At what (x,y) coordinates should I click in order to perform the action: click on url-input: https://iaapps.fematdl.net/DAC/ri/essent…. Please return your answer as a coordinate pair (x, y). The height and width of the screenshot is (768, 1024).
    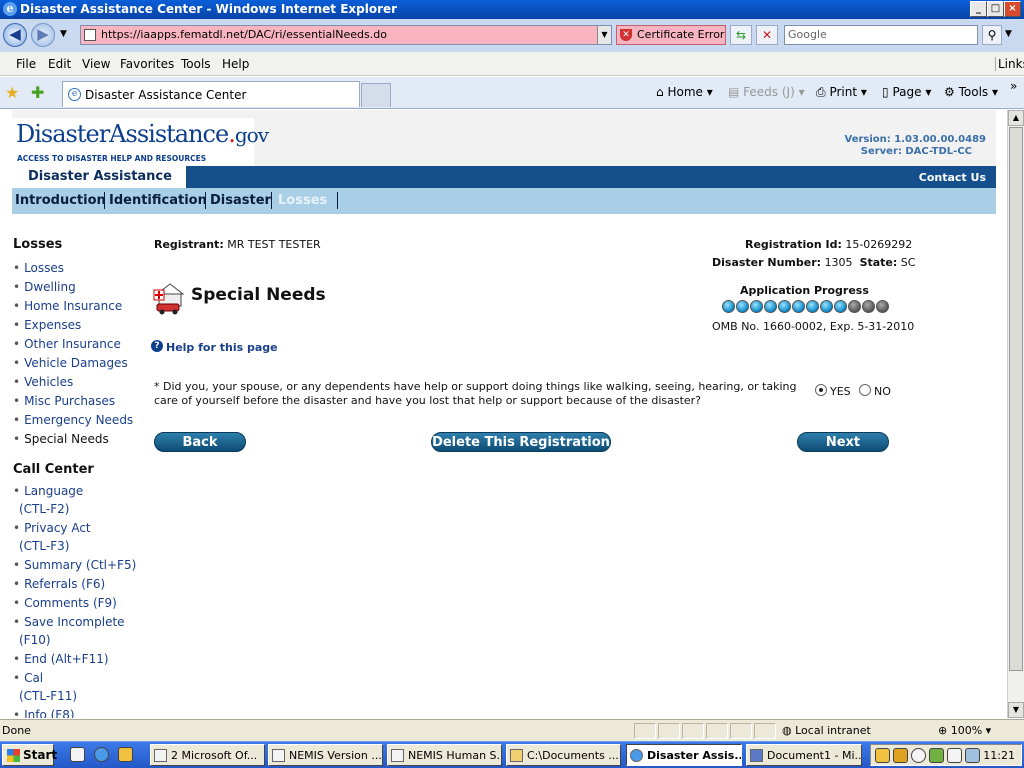
    Looking at the image, I should click on (346, 35).